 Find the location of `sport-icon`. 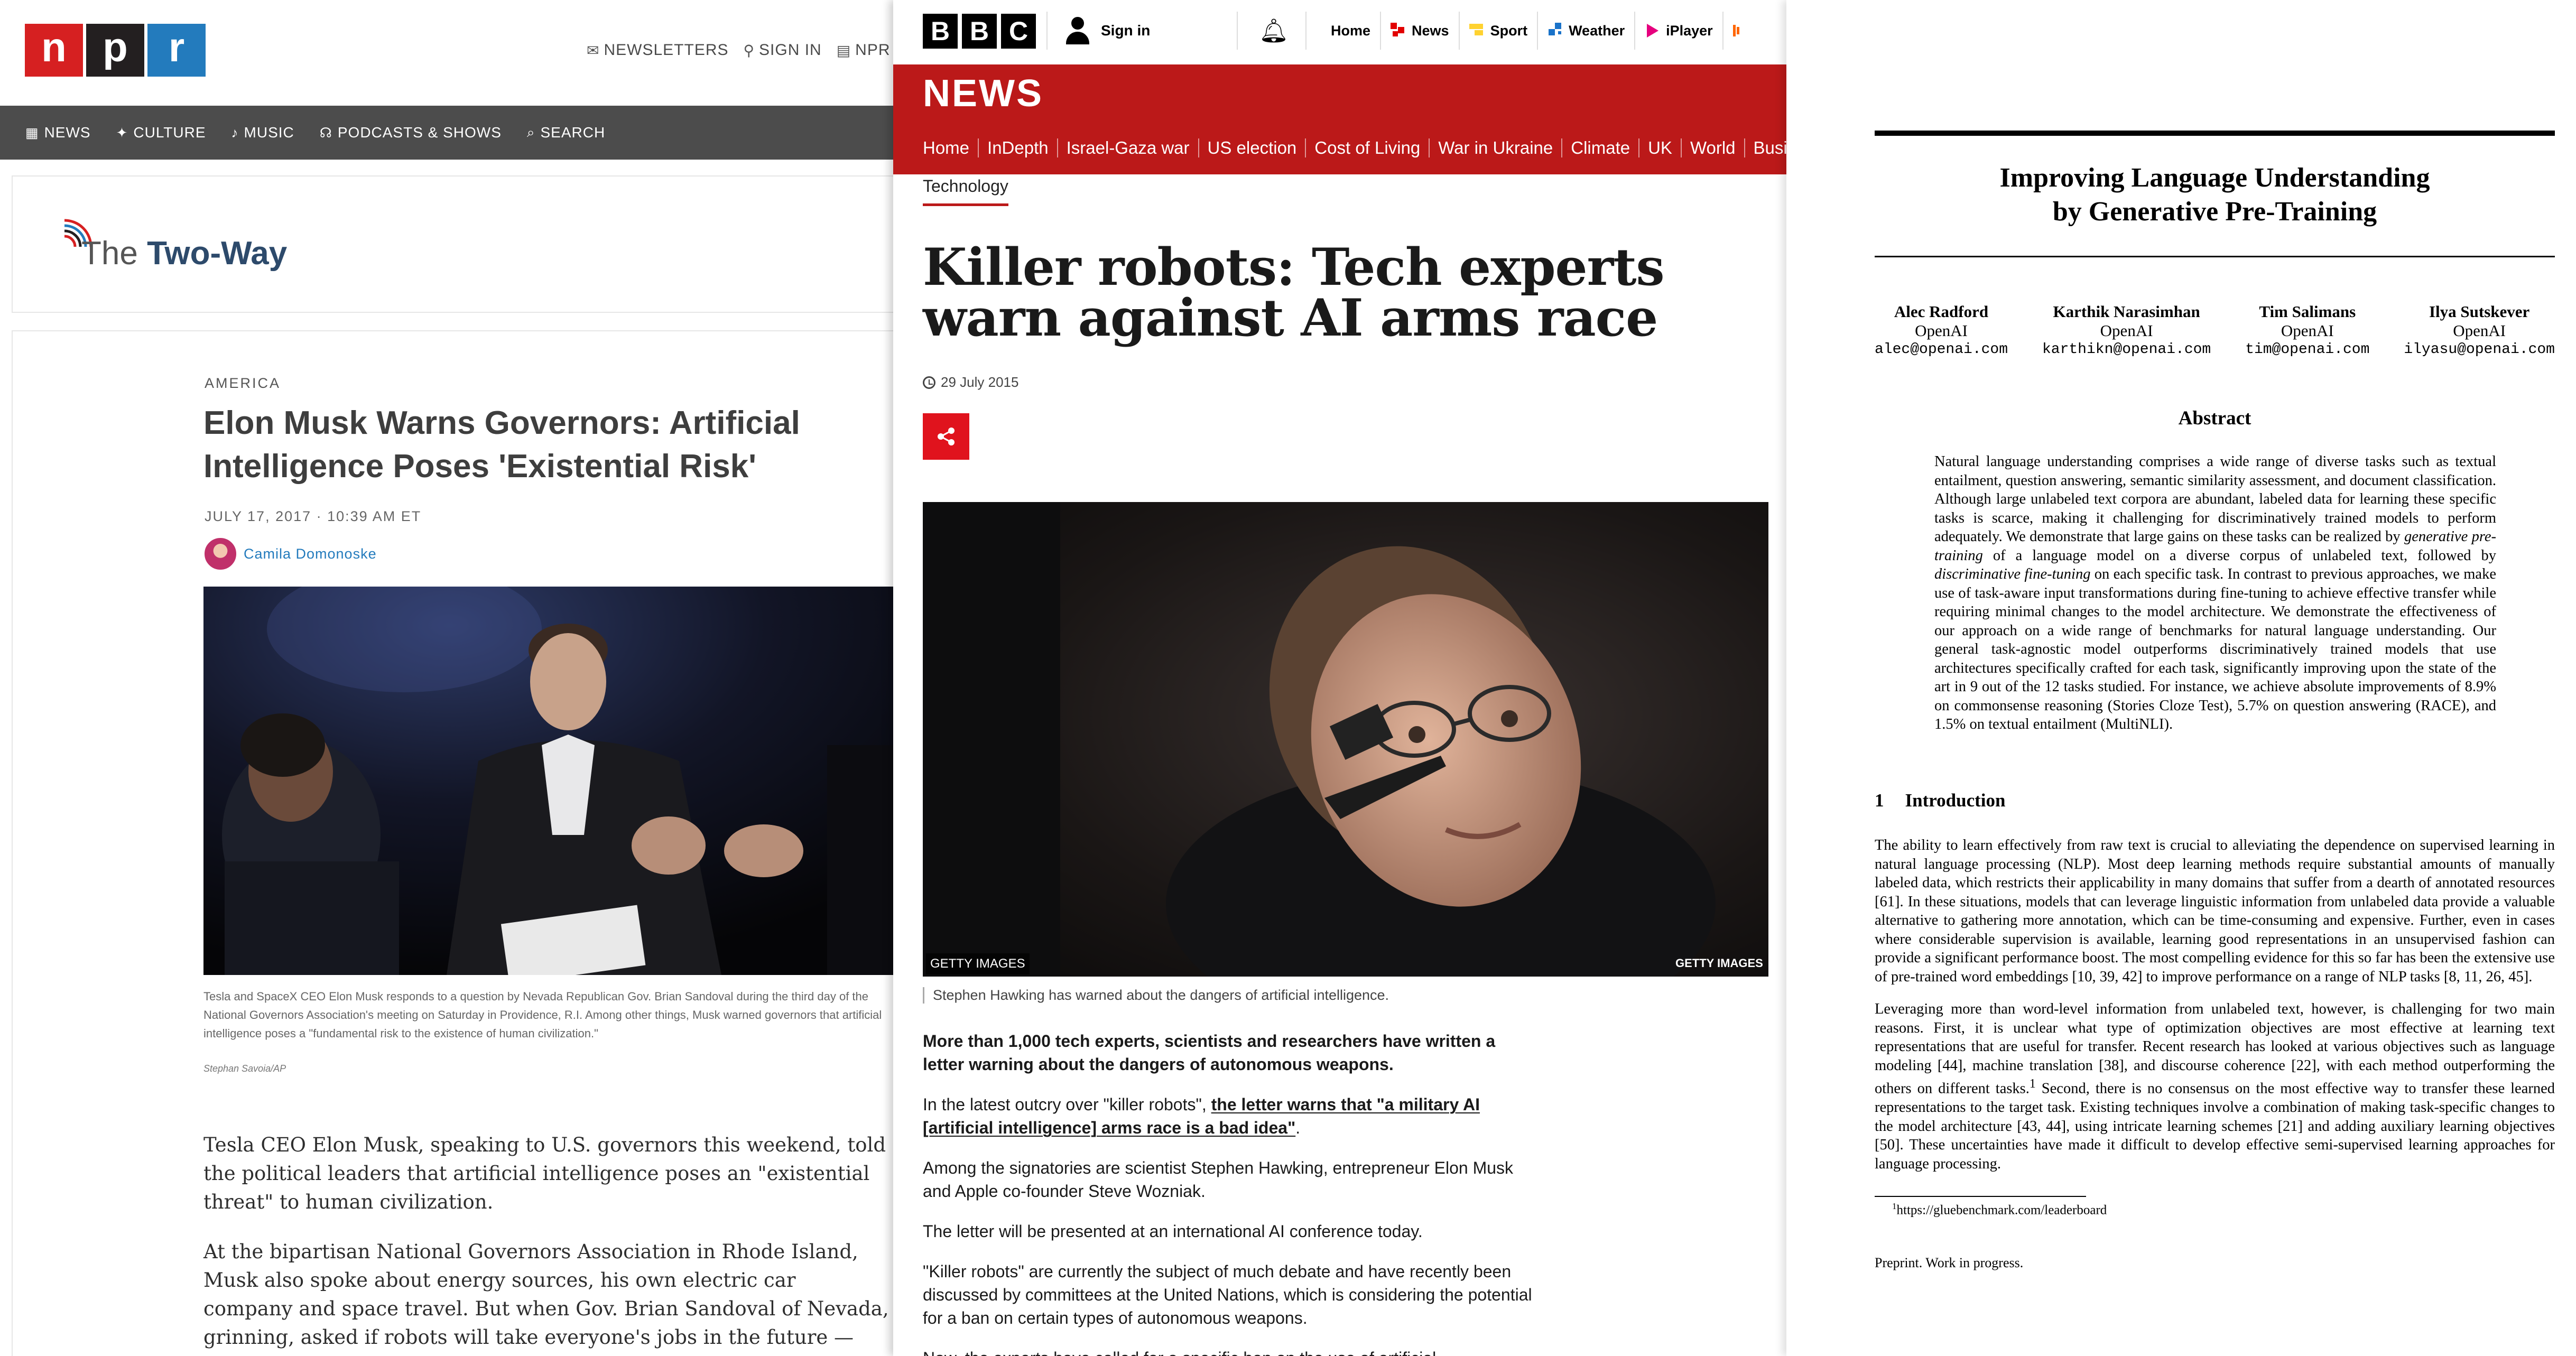

sport-icon is located at coordinates (1476, 30).